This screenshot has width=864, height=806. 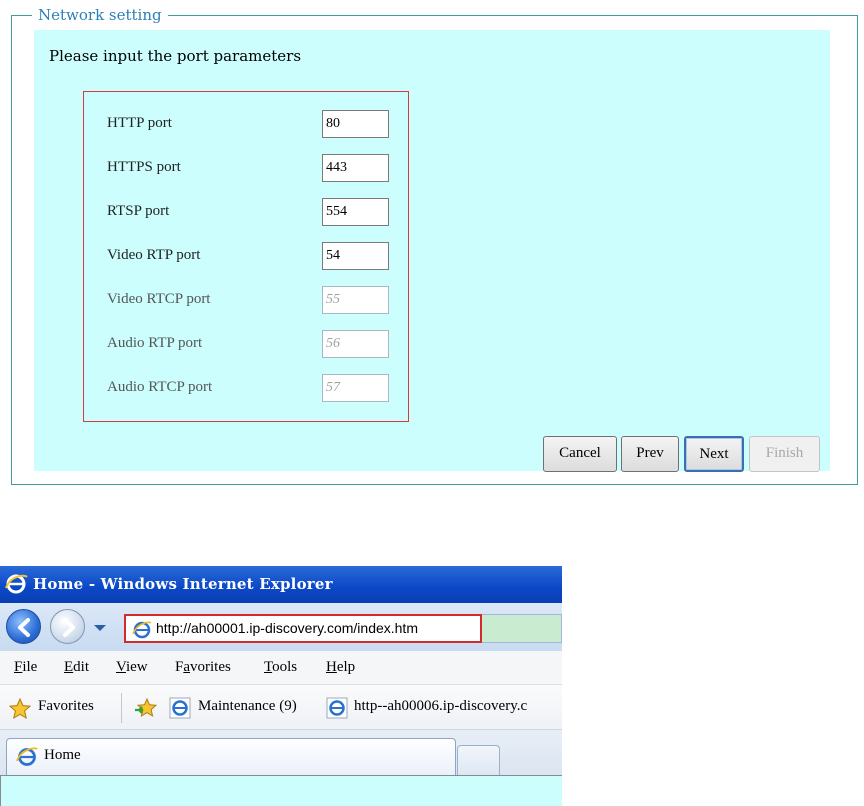 I want to click on audio-rtcp-port-label: Audio RTCP port, so click(x=160, y=387).